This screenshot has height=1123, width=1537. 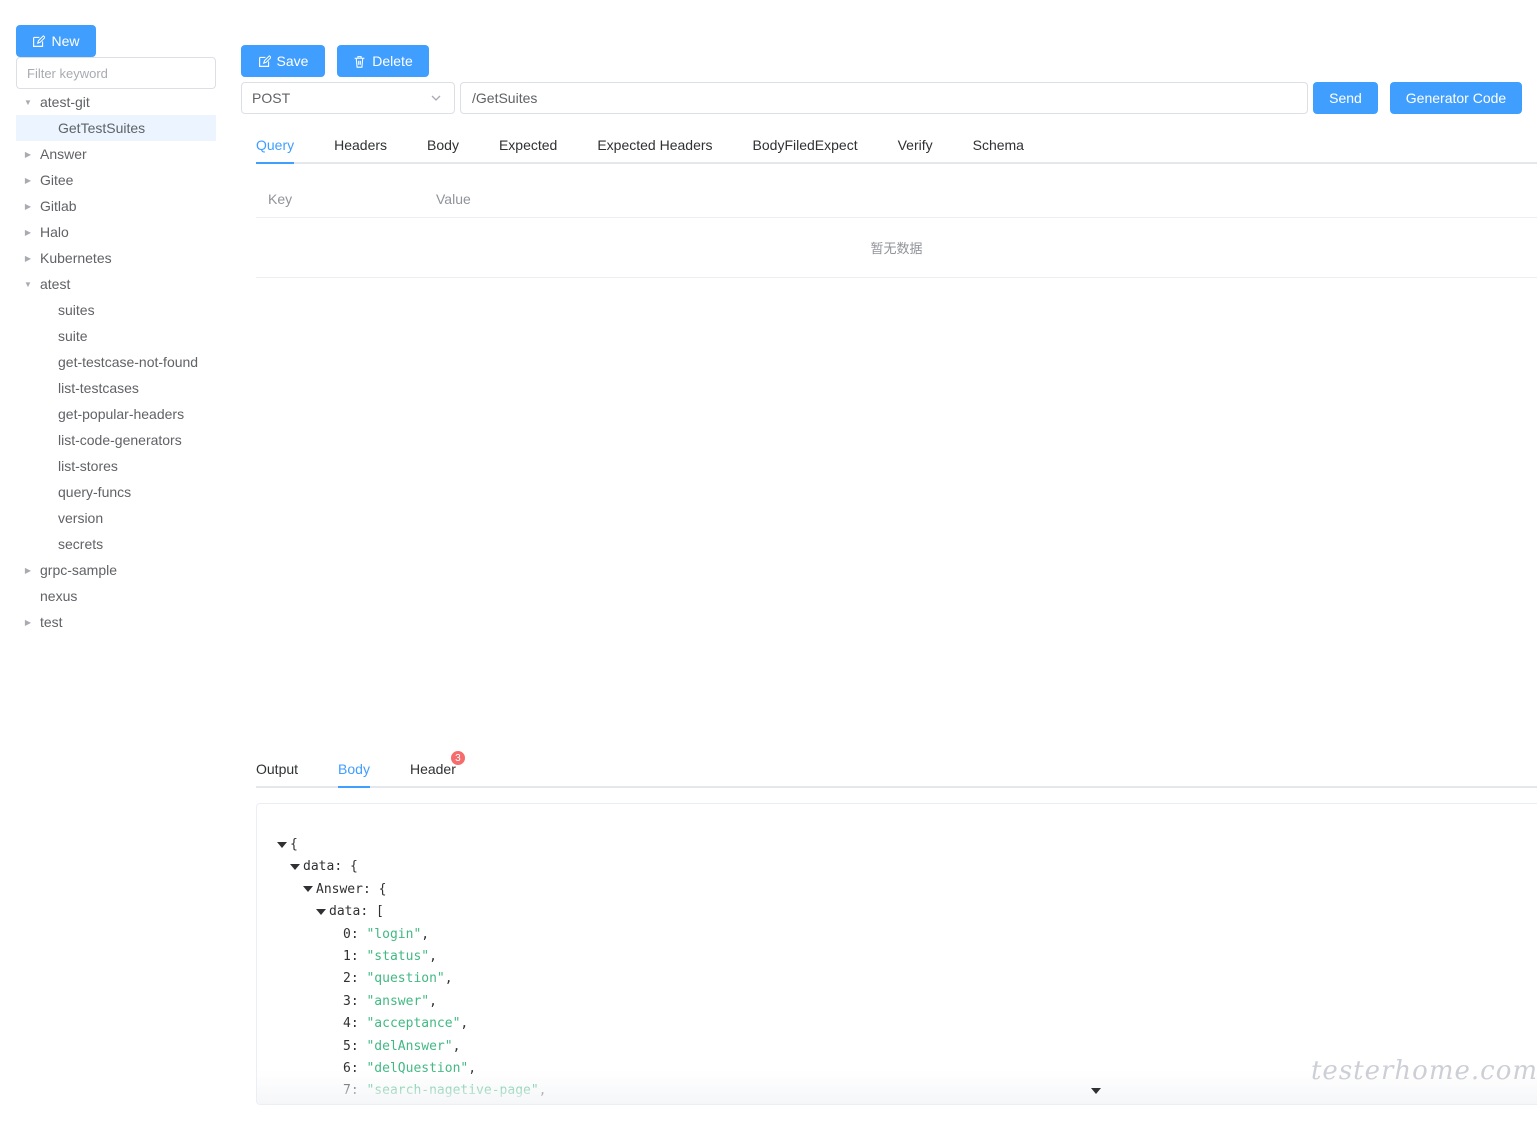 What do you see at coordinates (55, 284) in the screenshot?
I see `tree-node-label: atest` at bounding box center [55, 284].